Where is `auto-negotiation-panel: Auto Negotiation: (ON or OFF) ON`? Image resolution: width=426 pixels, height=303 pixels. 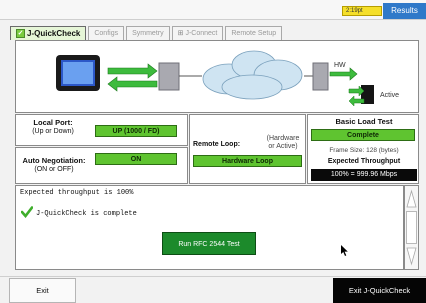
auto-negotiation-panel: Auto Negotiation: (ON or OFF) ON is located at coordinates (101, 165).